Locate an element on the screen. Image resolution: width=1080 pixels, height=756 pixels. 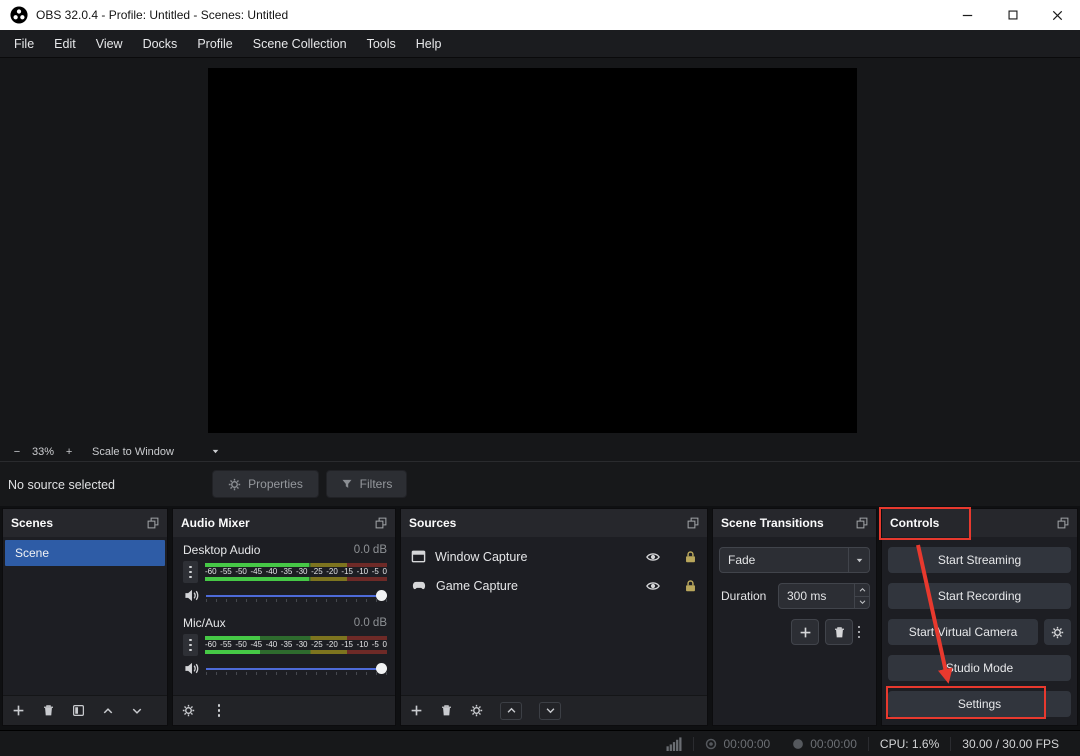
add-transition-button is located at coordinates (805, 632).